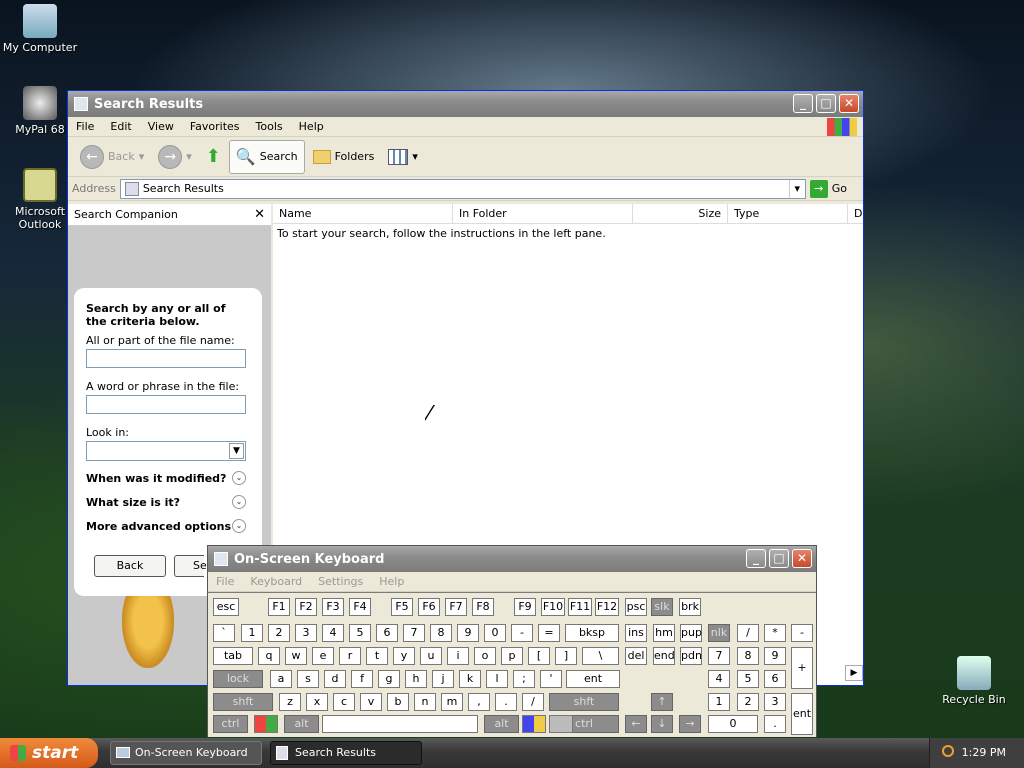  Describe the element at coordinates (416, 679) in the screenshot. I see `key-caps-6: h` at that location.